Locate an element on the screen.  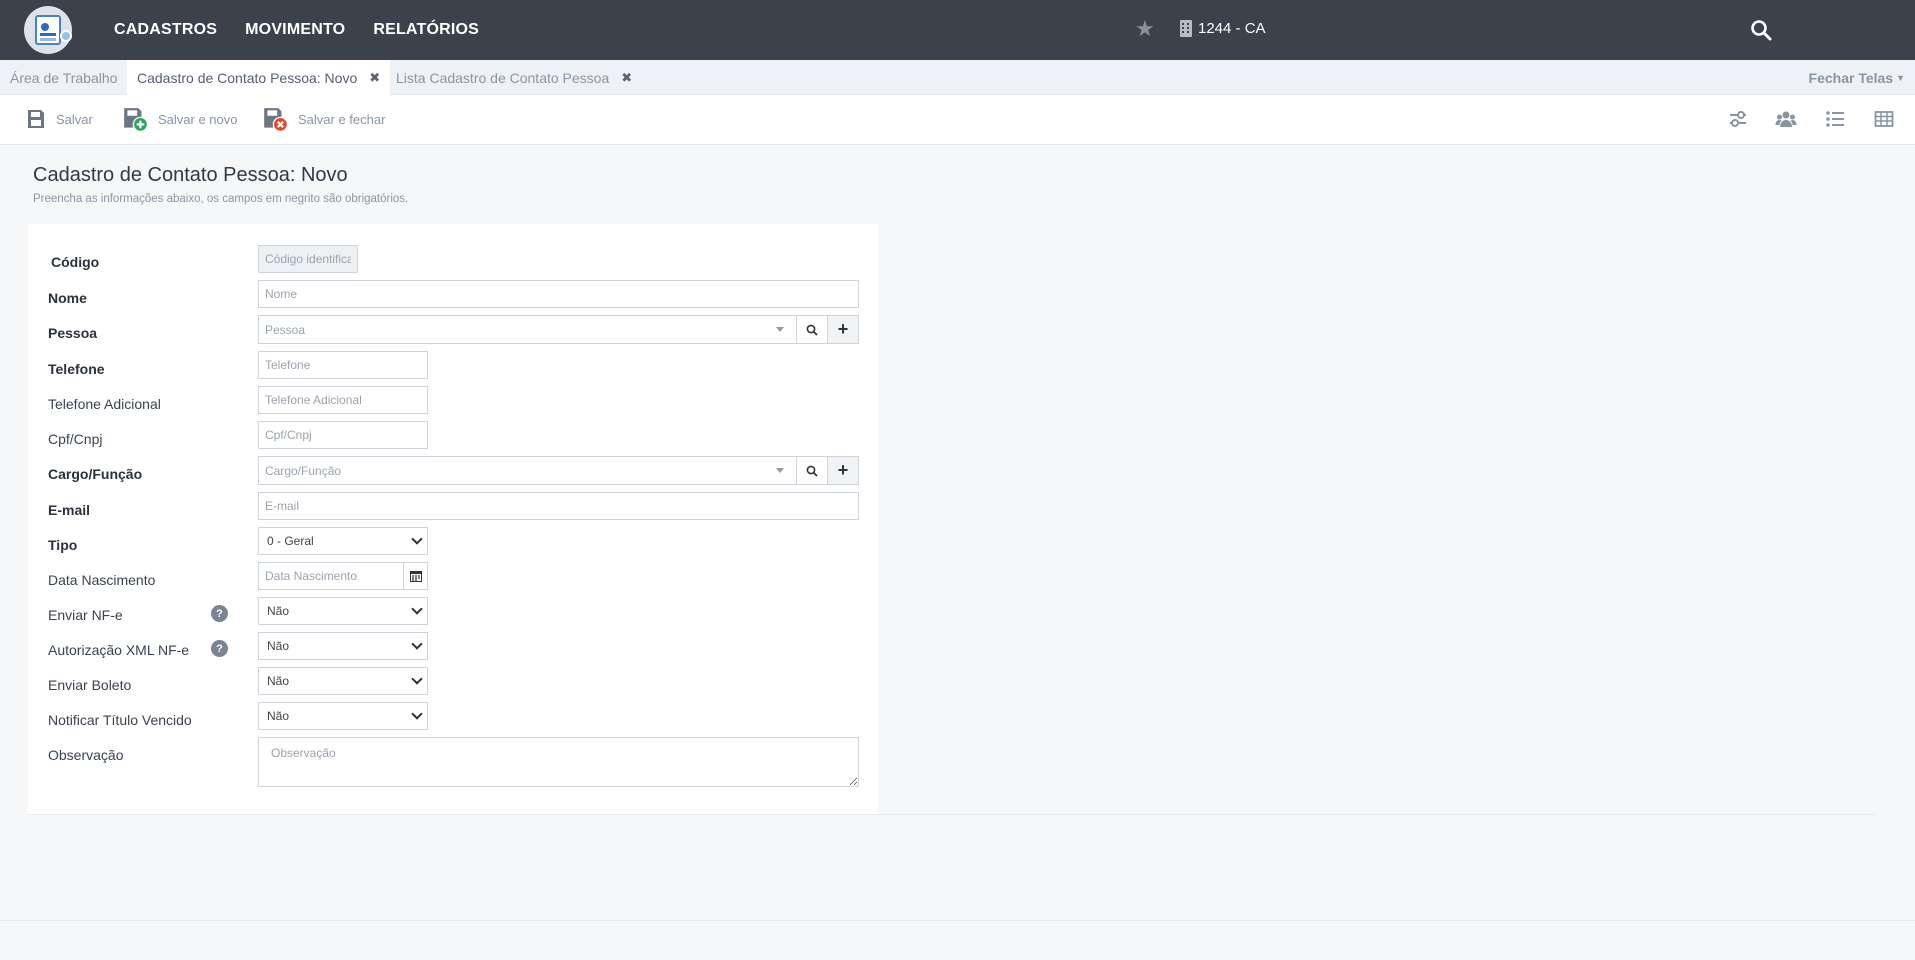
company-selector: 1244 - CA is located at coordinates (1223, 28).